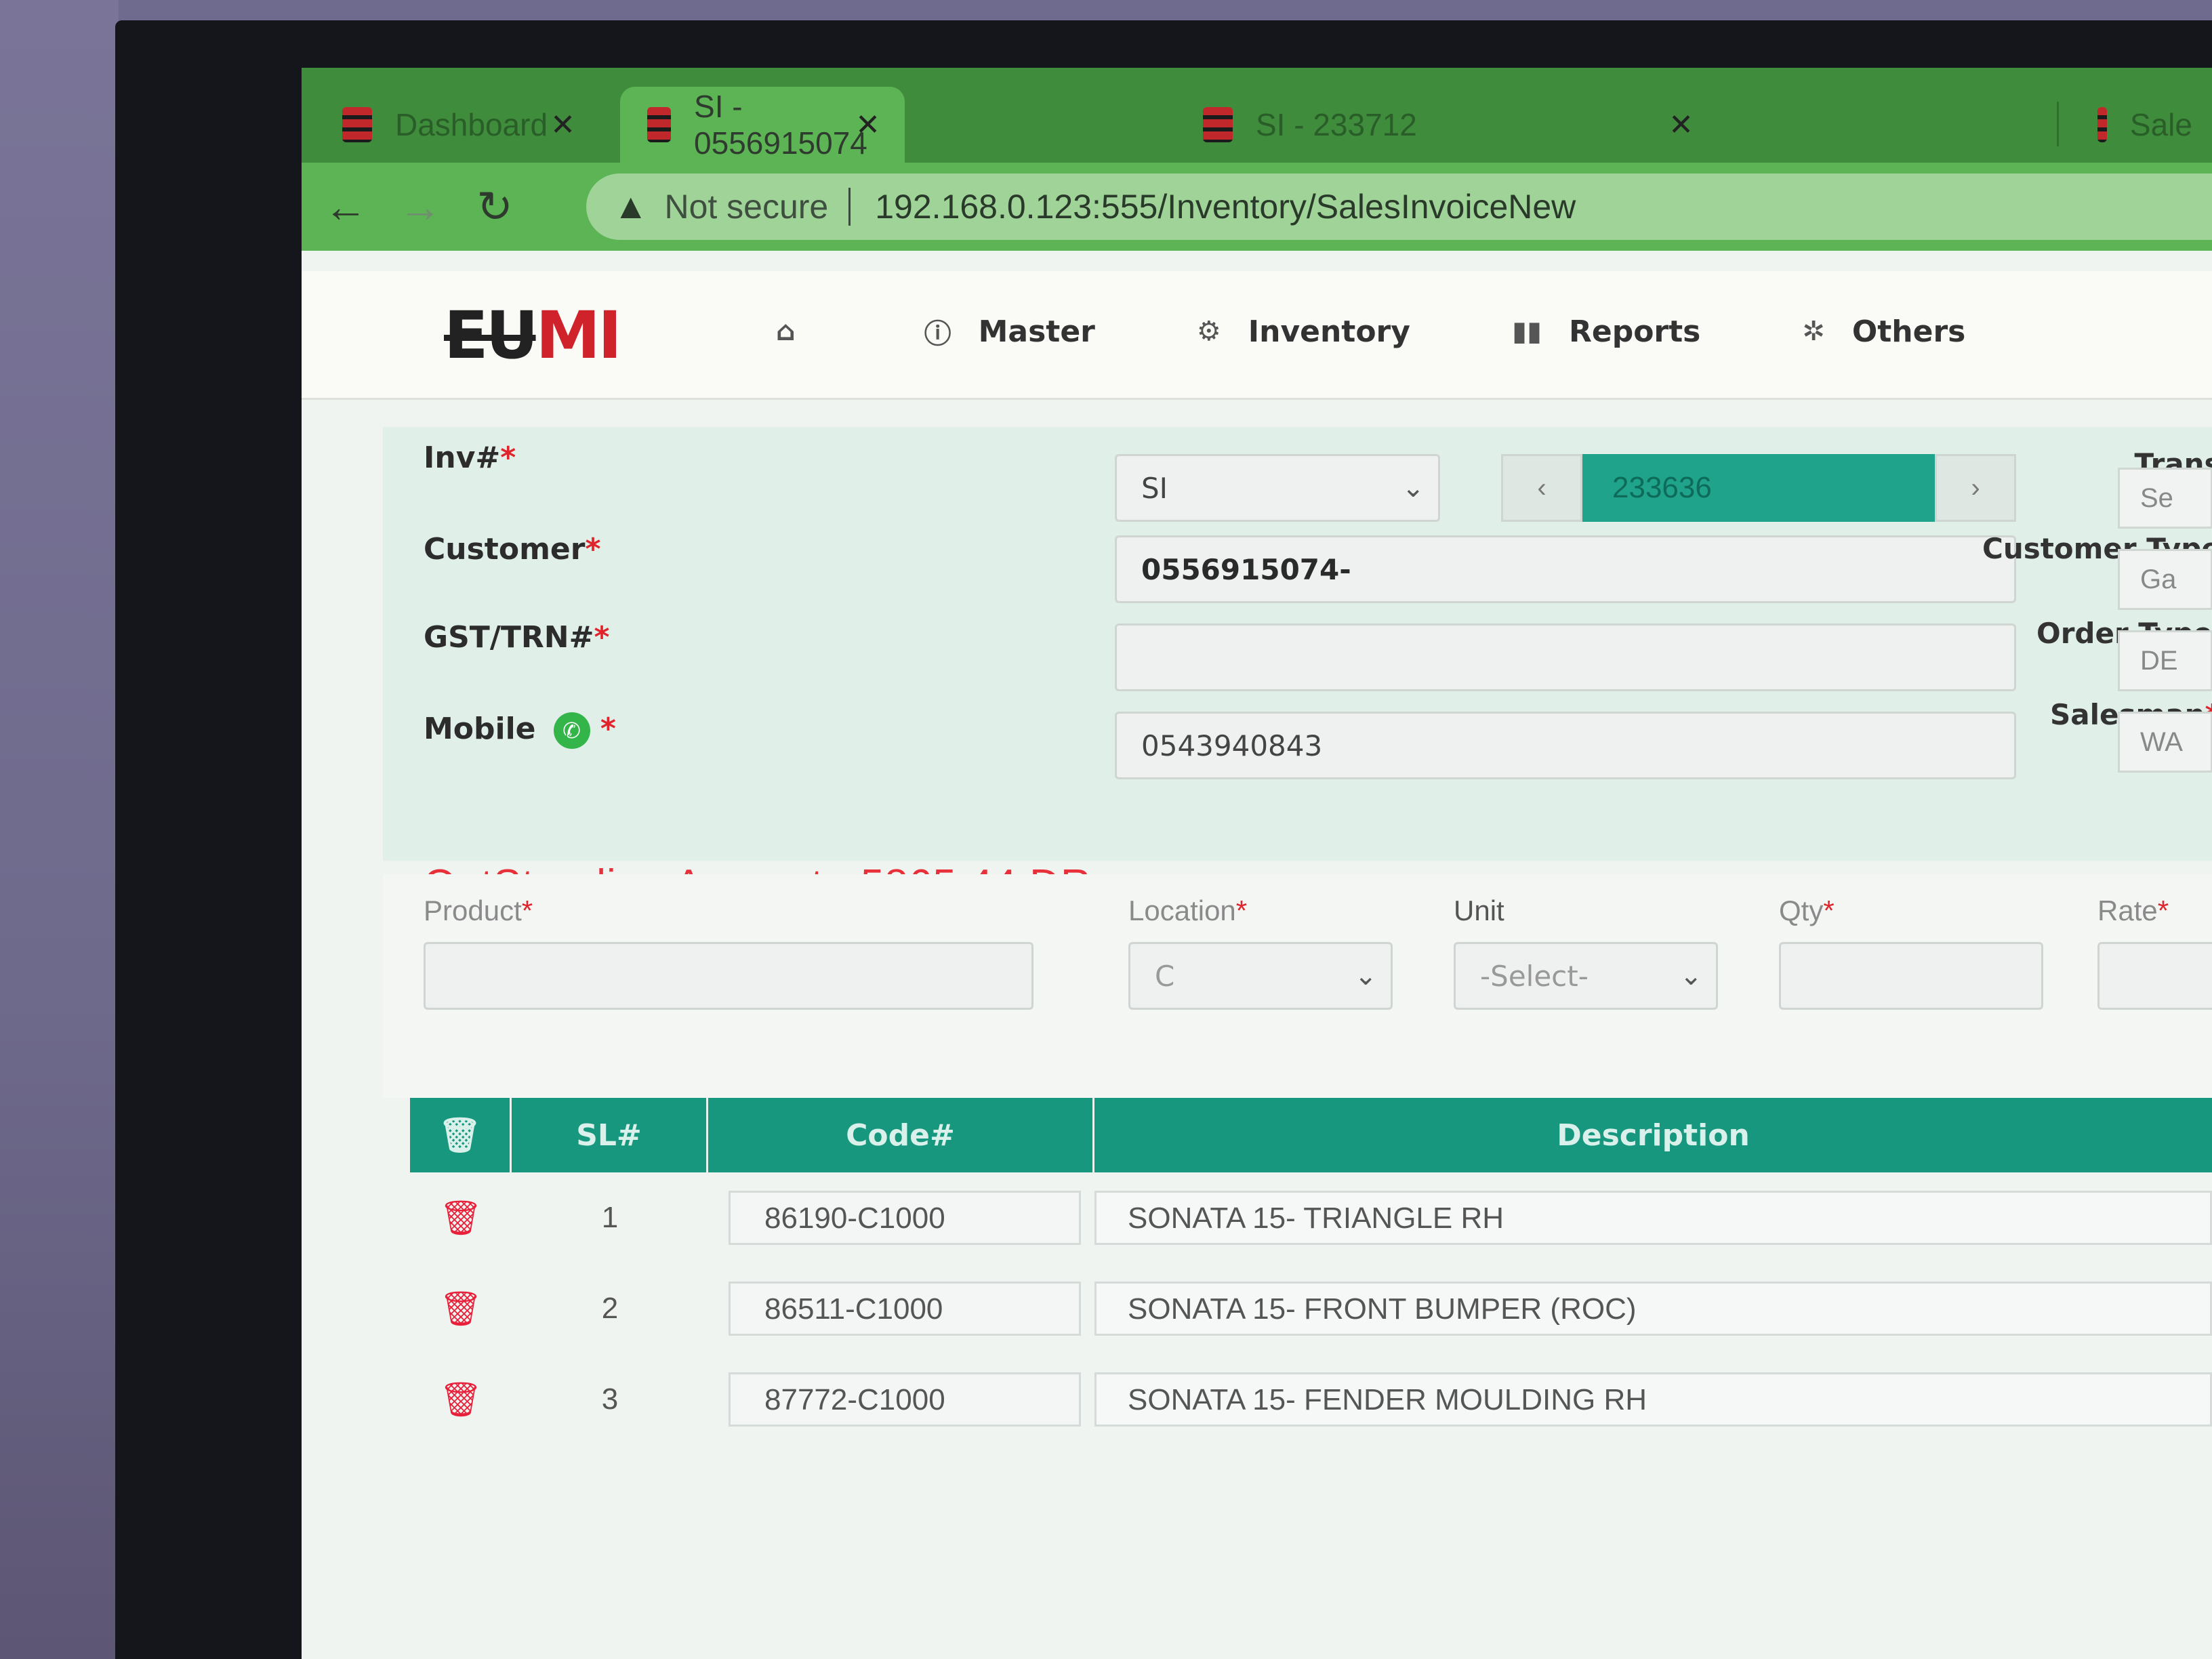 Image resolution: width=2212 pixels, height=1659 pixels. What do you see at coordinates (1565, 657) in the screenshot?
I see `gst-field` at bounding box center [1565, 657].